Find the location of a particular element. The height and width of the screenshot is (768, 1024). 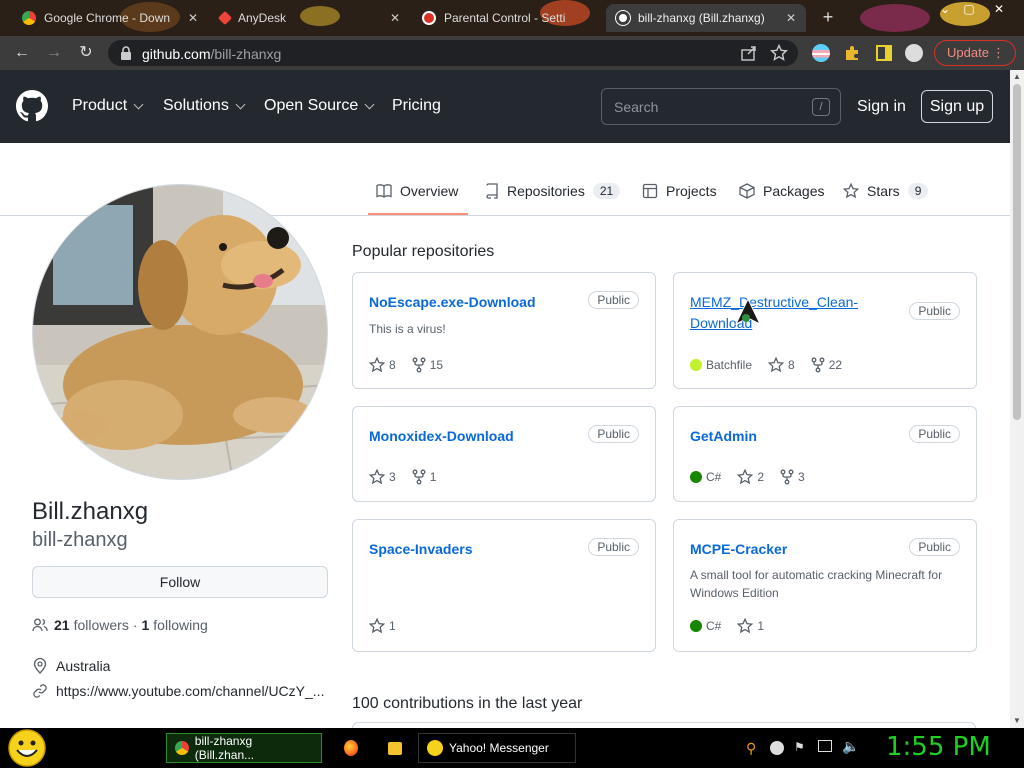

search-icon: ⚲ is located at coordinates (751, 748).